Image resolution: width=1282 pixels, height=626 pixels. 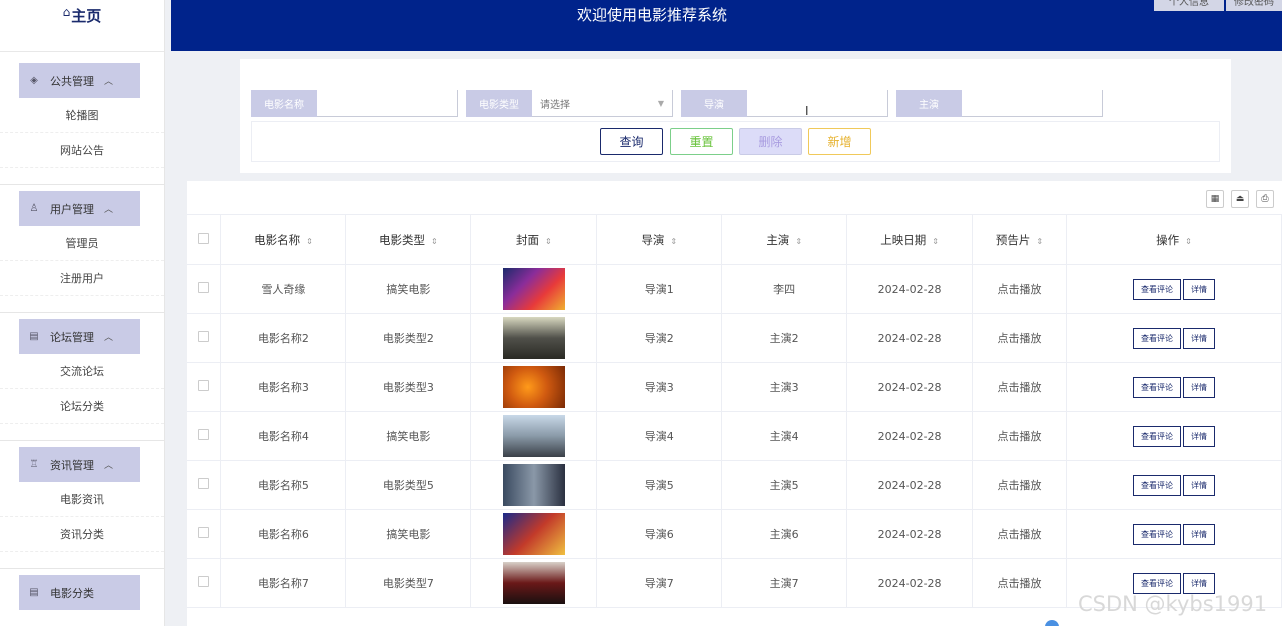 I want to click on cell-actor: 主演4, so click(x=784, y=436).